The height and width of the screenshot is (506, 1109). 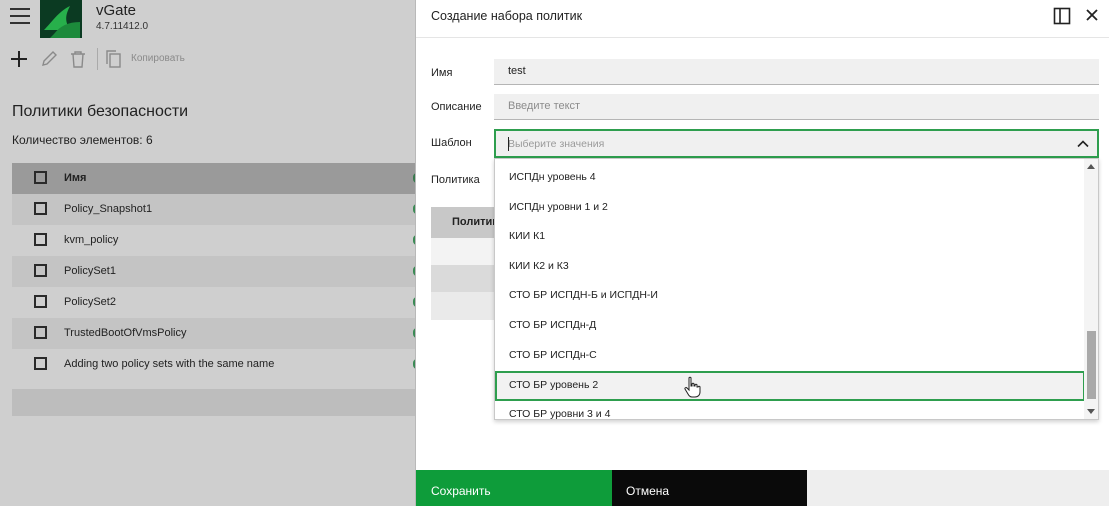 What do you see at coordinates (790, 326) in the screenshot?
I see `dropdown-option: СТО БР ИСПДн-Д` at bounding box center [790, 326].